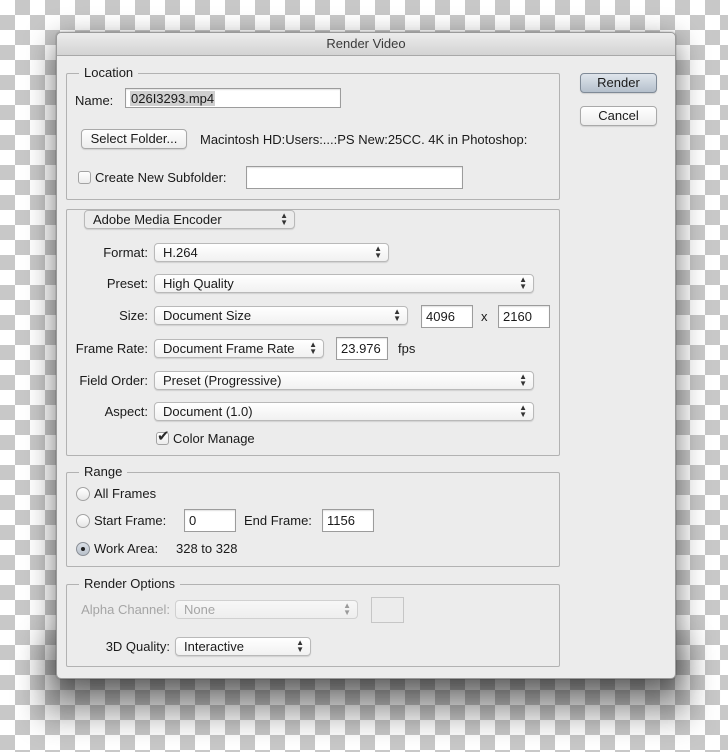 This screenshot has width=728, height=752. I want to click on format-value: H.264, so click(180, 252).